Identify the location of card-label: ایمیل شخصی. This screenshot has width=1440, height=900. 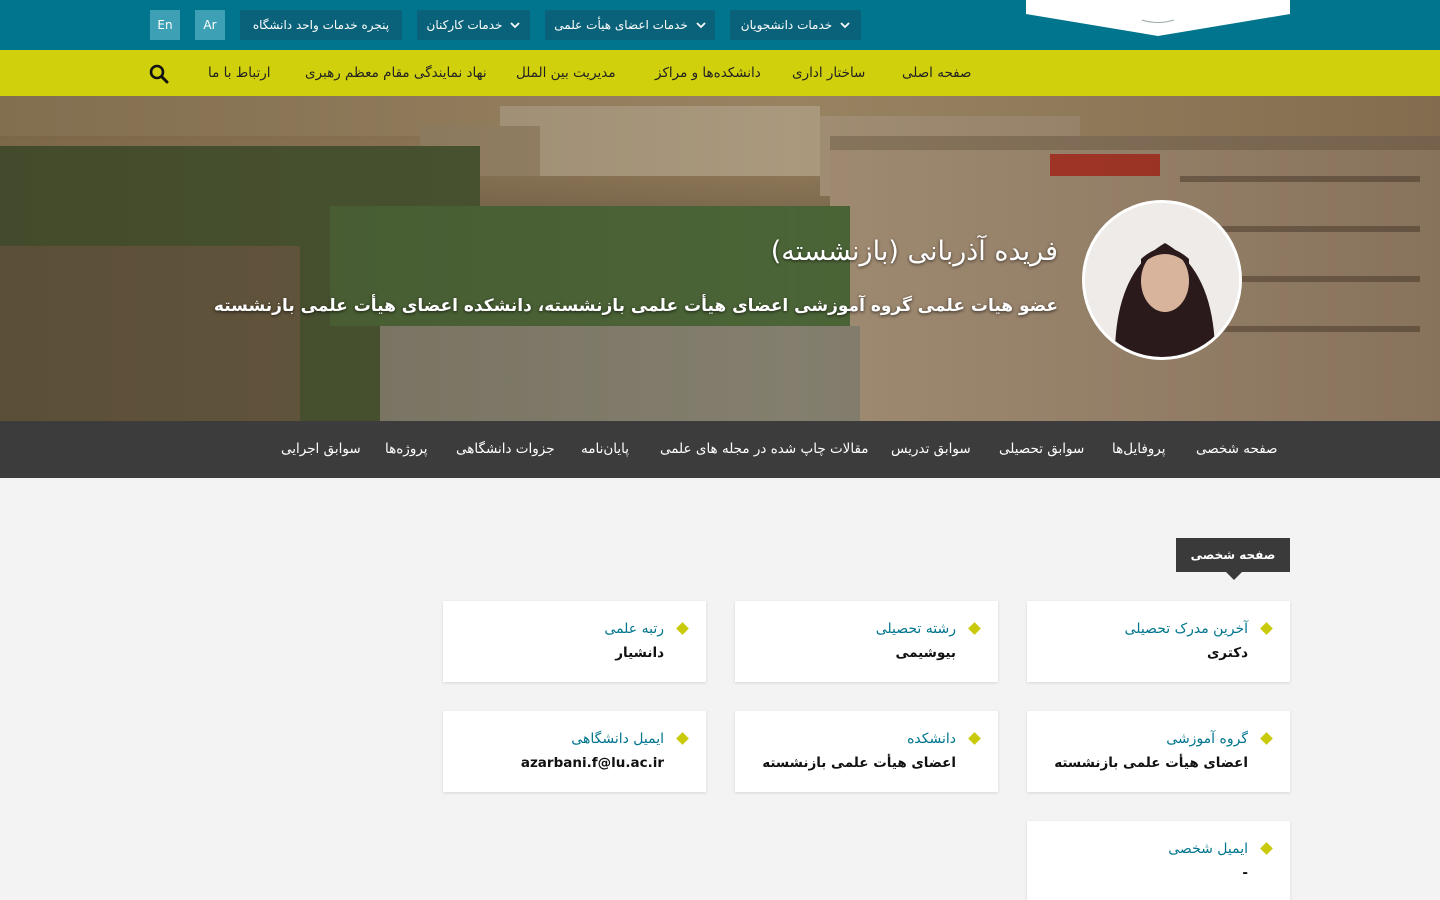
(1208, 849).